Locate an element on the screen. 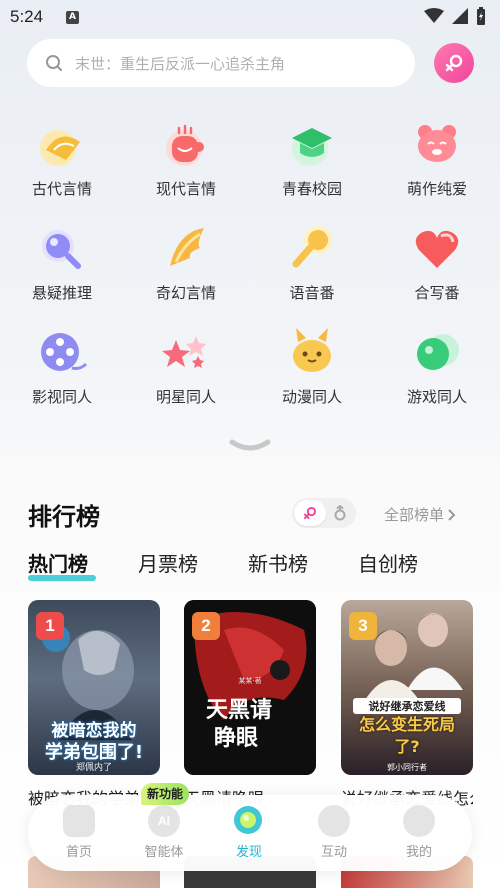 The image size is (500, 888). gender-toggle is located at coordinates (324, 513).